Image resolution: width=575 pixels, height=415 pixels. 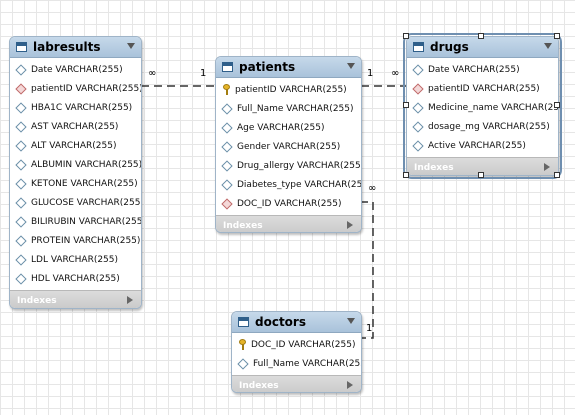 I want to click on column-row: PROTEIN VARCHAR(255), so click(x=75, y=240).